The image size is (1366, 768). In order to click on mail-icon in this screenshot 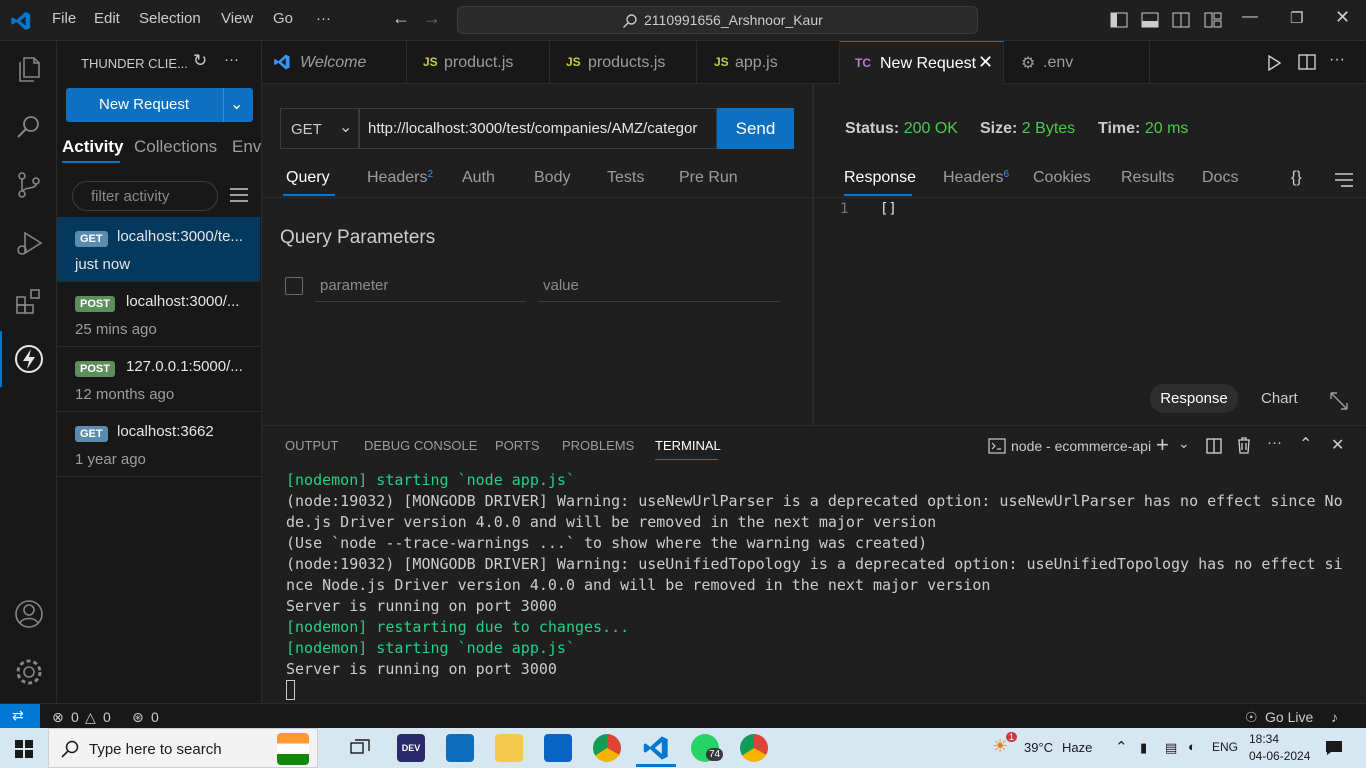, I will do `click(558, 748)`.